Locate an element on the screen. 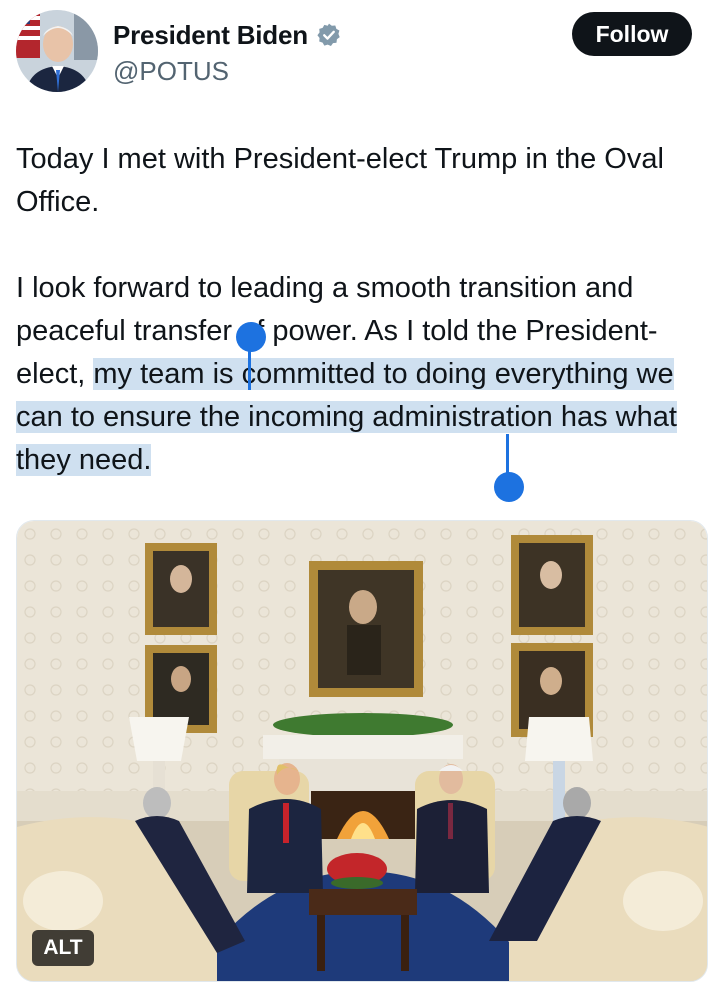  author-handle: @POTUS is located at coordinates (227, 71).